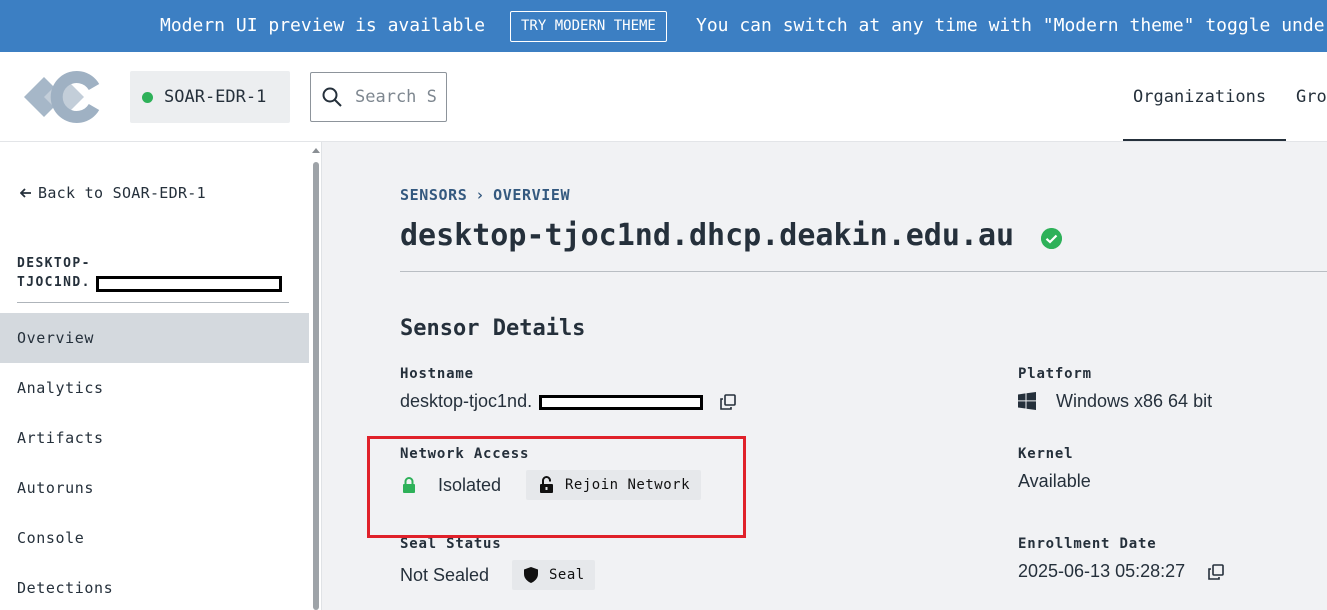 This screenshot has width=1327, height=610. What do you see at coordinates (1054, 481) in the screenshot?
I see `kernel-value: Available` at bounding box center [1054, 481].